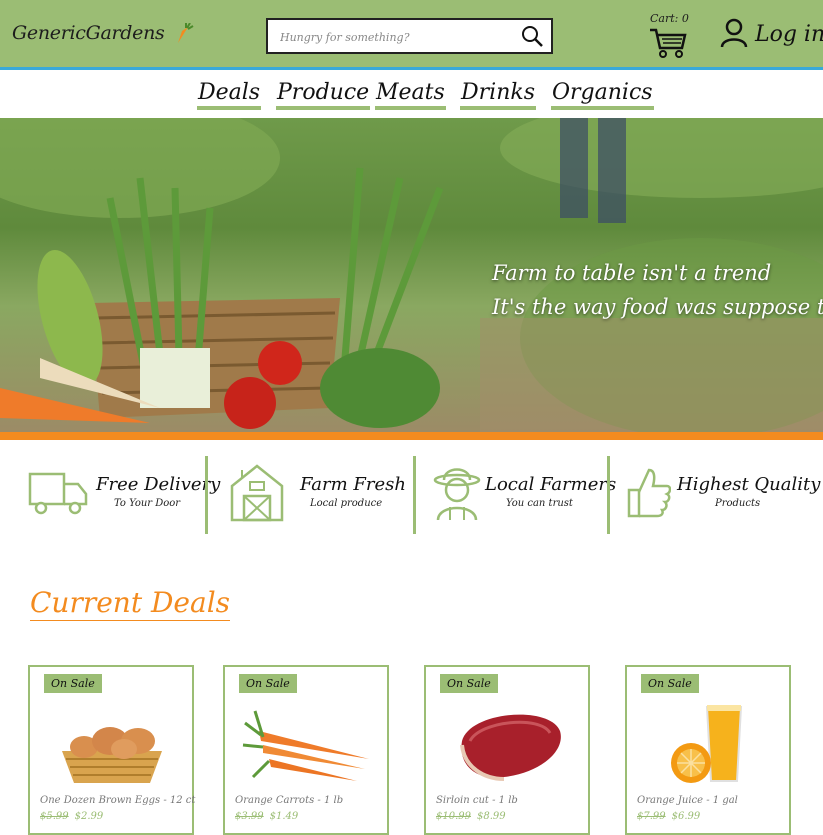 This screenshot has width=823, height=835. I want to click on old-price: $10.99, so click(453, 816).